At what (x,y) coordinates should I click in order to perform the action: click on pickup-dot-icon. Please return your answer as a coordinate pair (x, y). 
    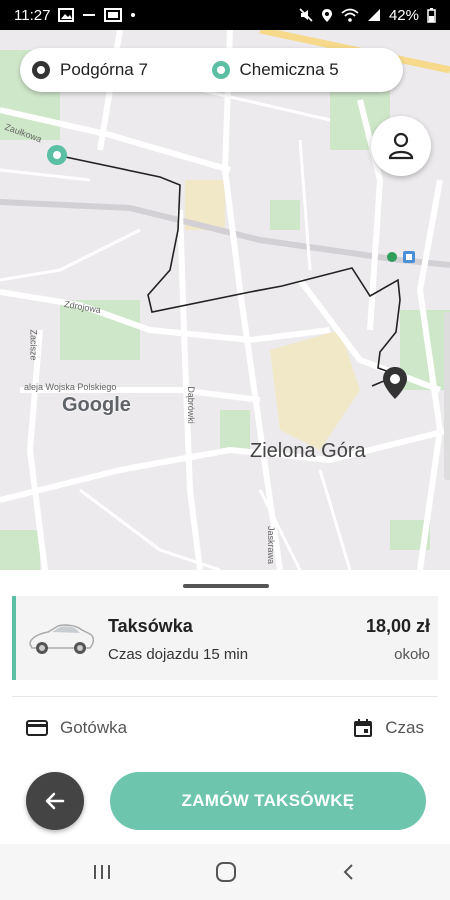
    Looking at the image, I should click on (41, 70).